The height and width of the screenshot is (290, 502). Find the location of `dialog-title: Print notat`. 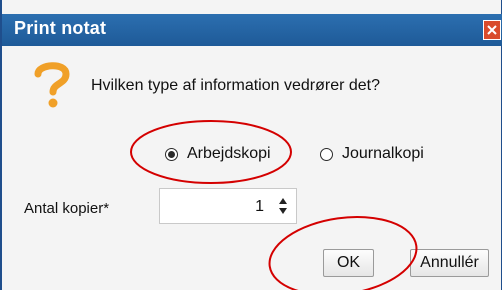

dialog-title: Print notat is located at coordinates (60, 28).